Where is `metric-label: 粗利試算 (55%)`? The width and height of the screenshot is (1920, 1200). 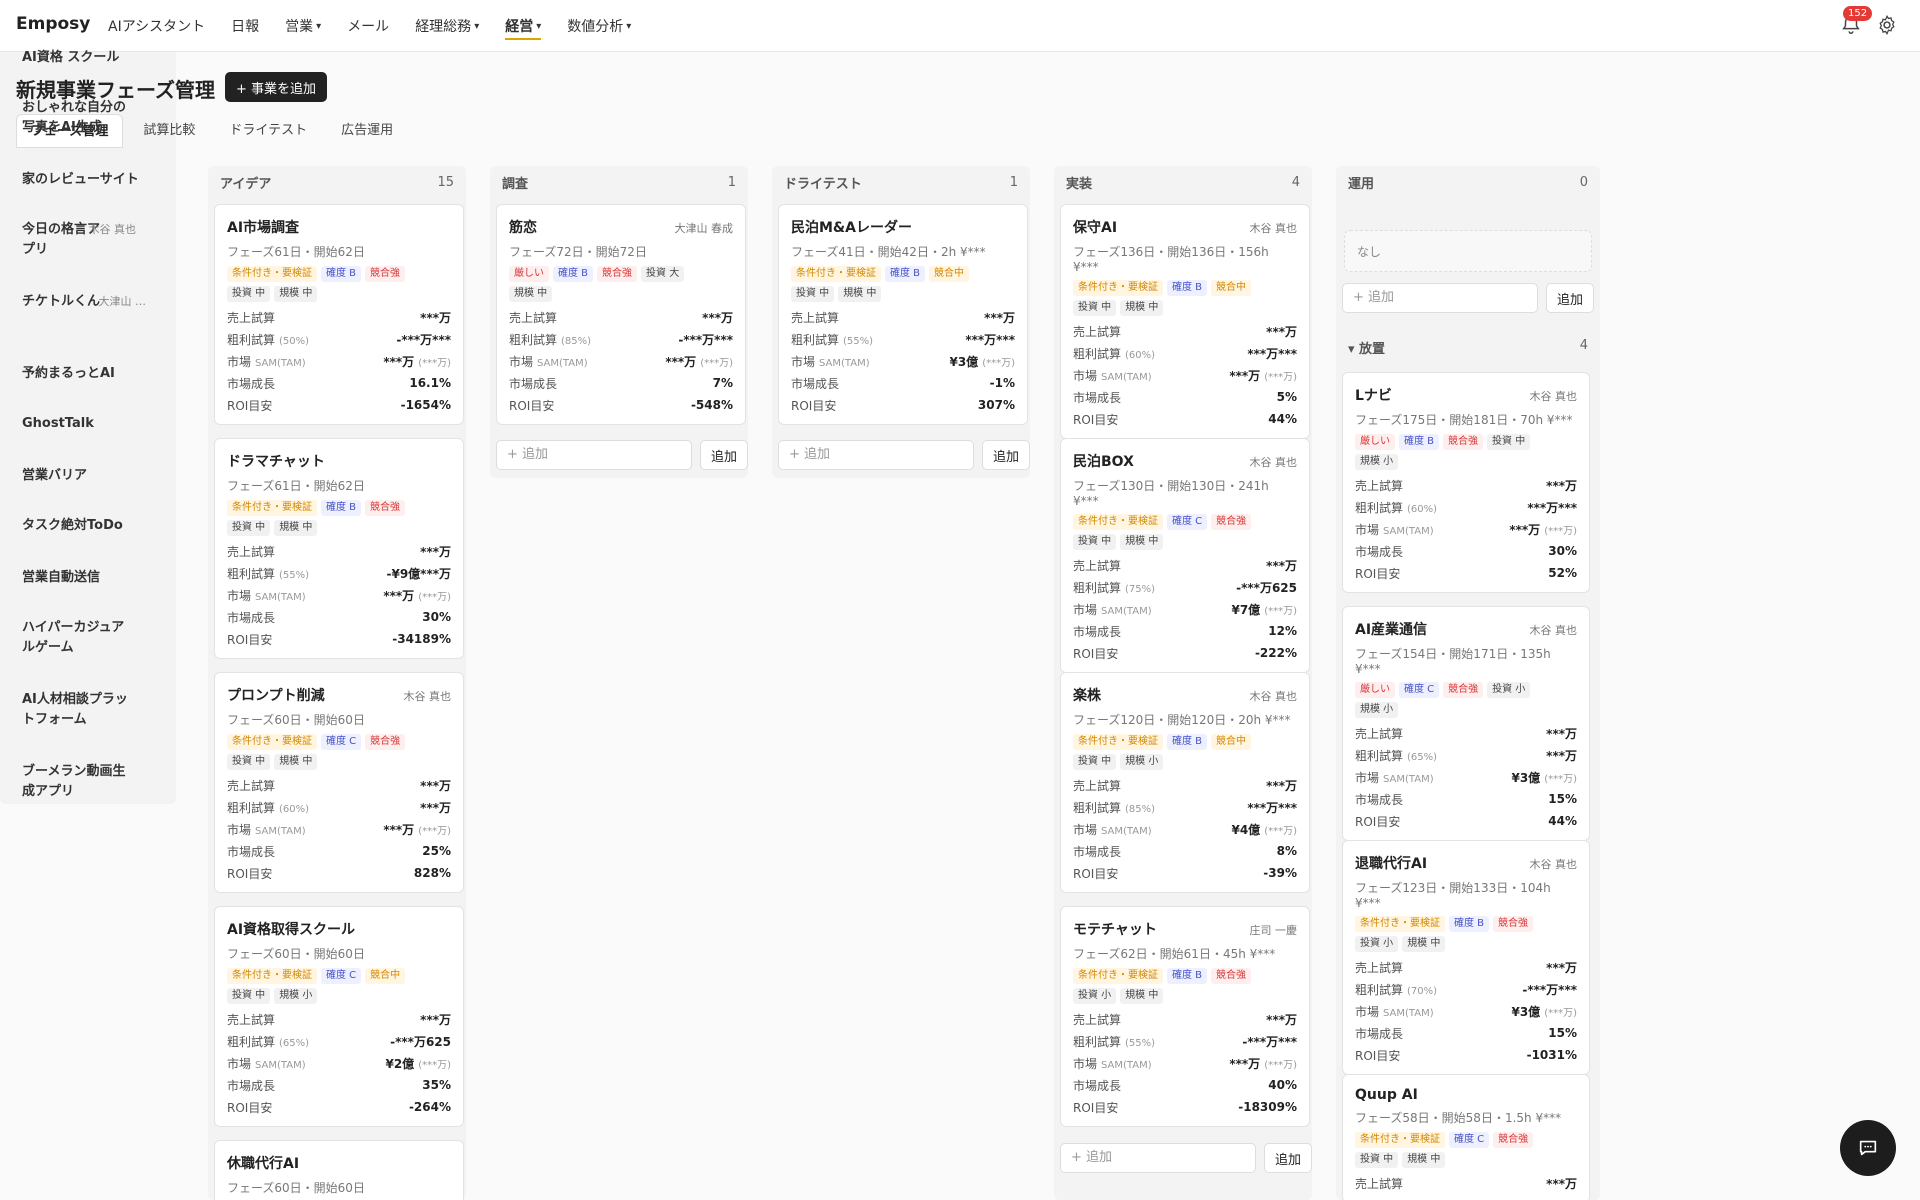 metric-label: 粗利試算 (55%) is located at coordinates (268, 573).